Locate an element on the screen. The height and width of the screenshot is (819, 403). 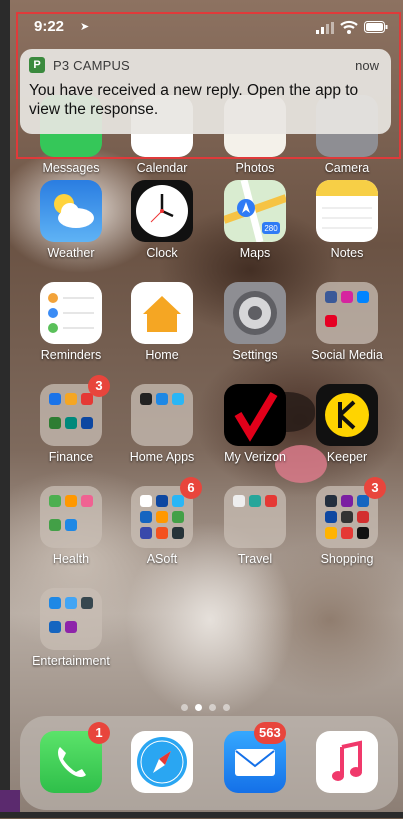
app-label: Photos is located at coordinates (255, 168).